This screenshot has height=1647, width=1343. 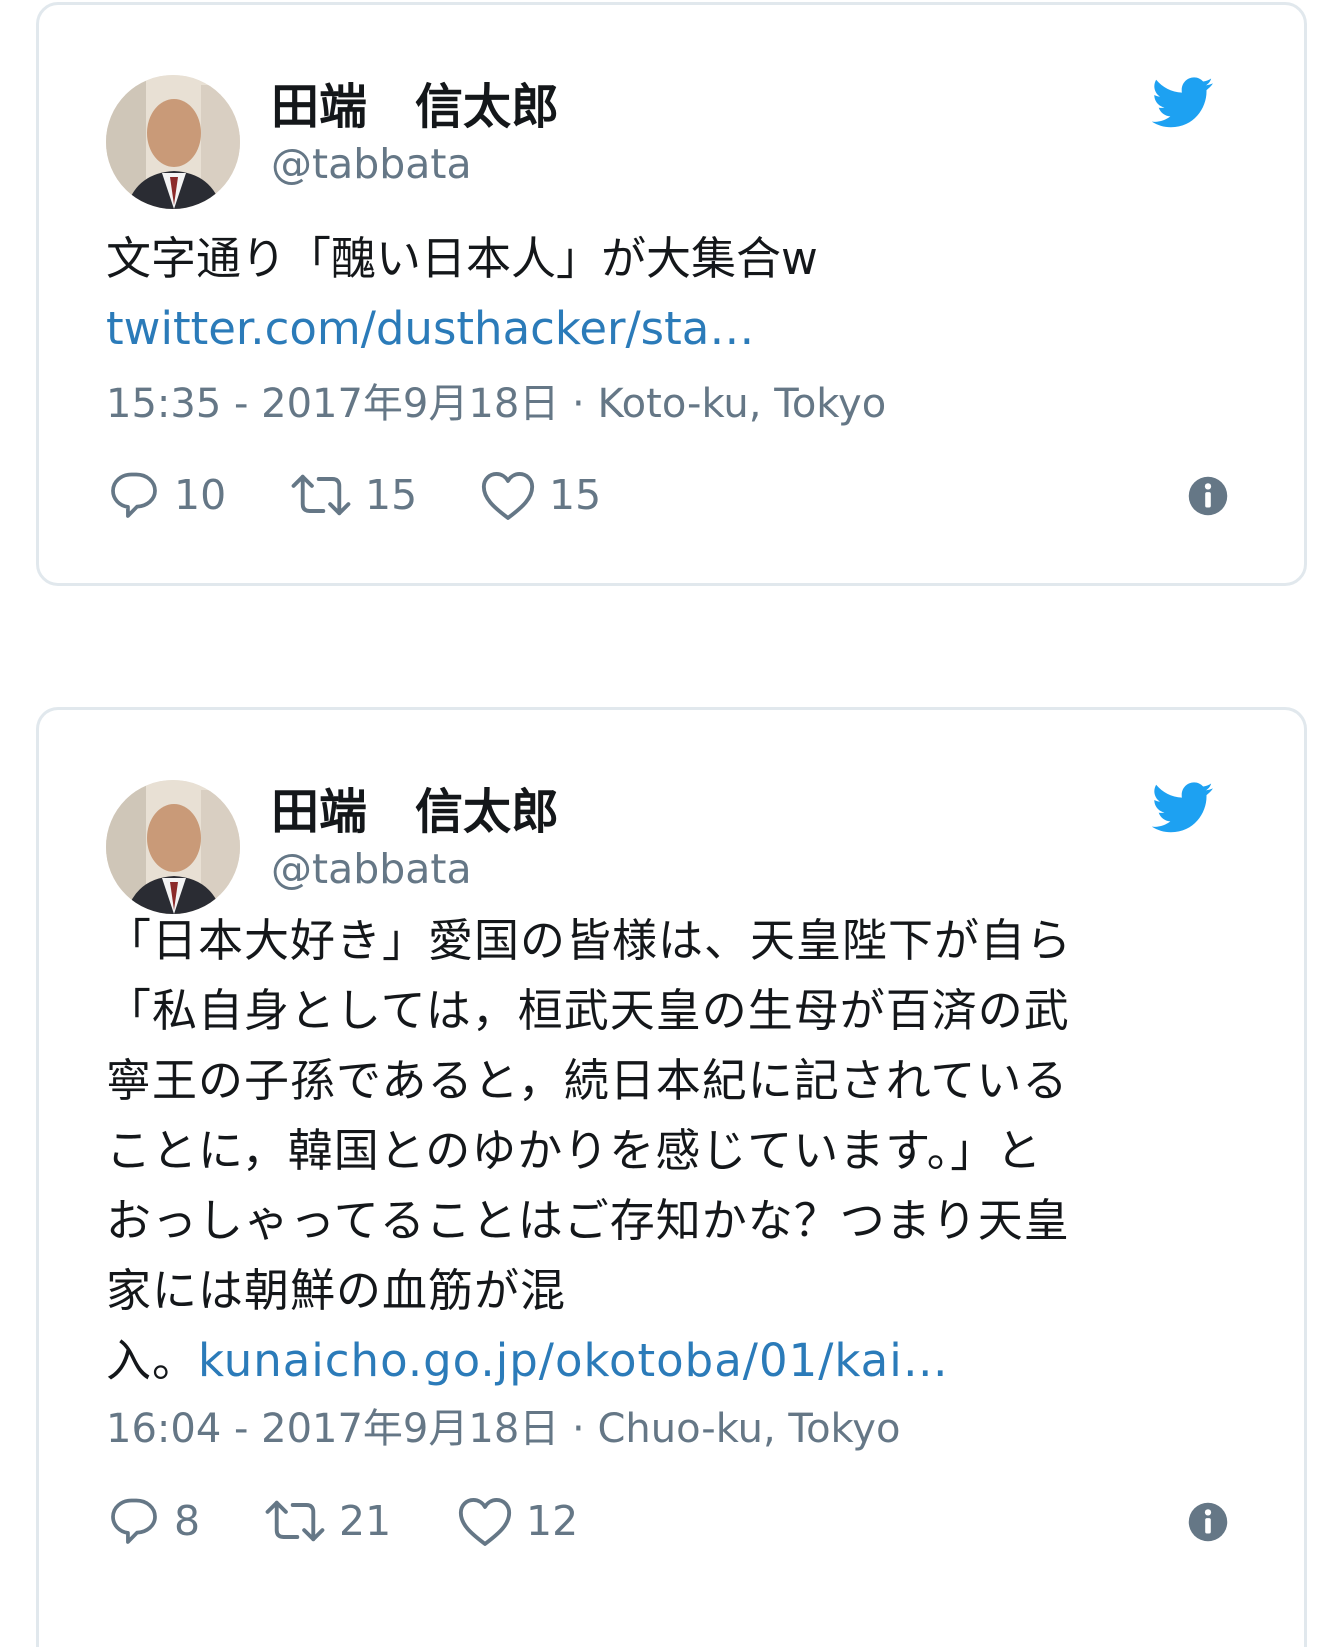 What do you see at coordinates (200, 495) in the screenshot?
I see `reply-count: 10` at bounding box center [200, 495].